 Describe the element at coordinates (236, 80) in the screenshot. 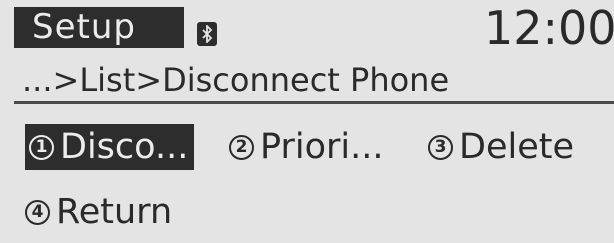

I see `breadcrumb: ...>List>Disconnect Phone` at that location.